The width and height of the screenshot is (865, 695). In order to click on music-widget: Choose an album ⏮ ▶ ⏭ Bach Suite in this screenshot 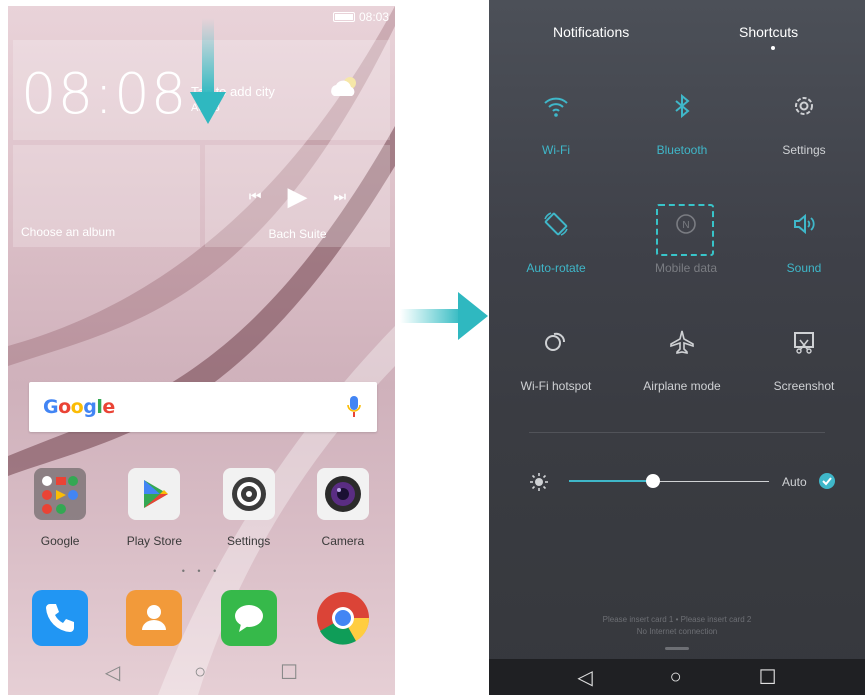, I will do `click(201, 196)`.